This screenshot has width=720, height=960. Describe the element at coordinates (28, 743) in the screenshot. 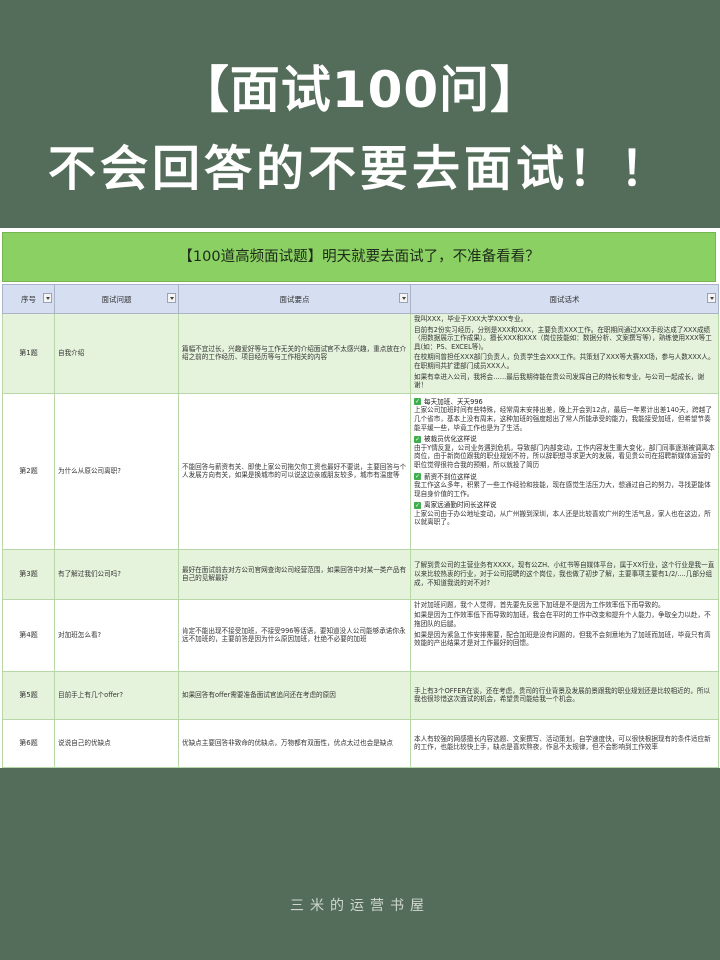

I see `cell-number: 第6题` at that location.